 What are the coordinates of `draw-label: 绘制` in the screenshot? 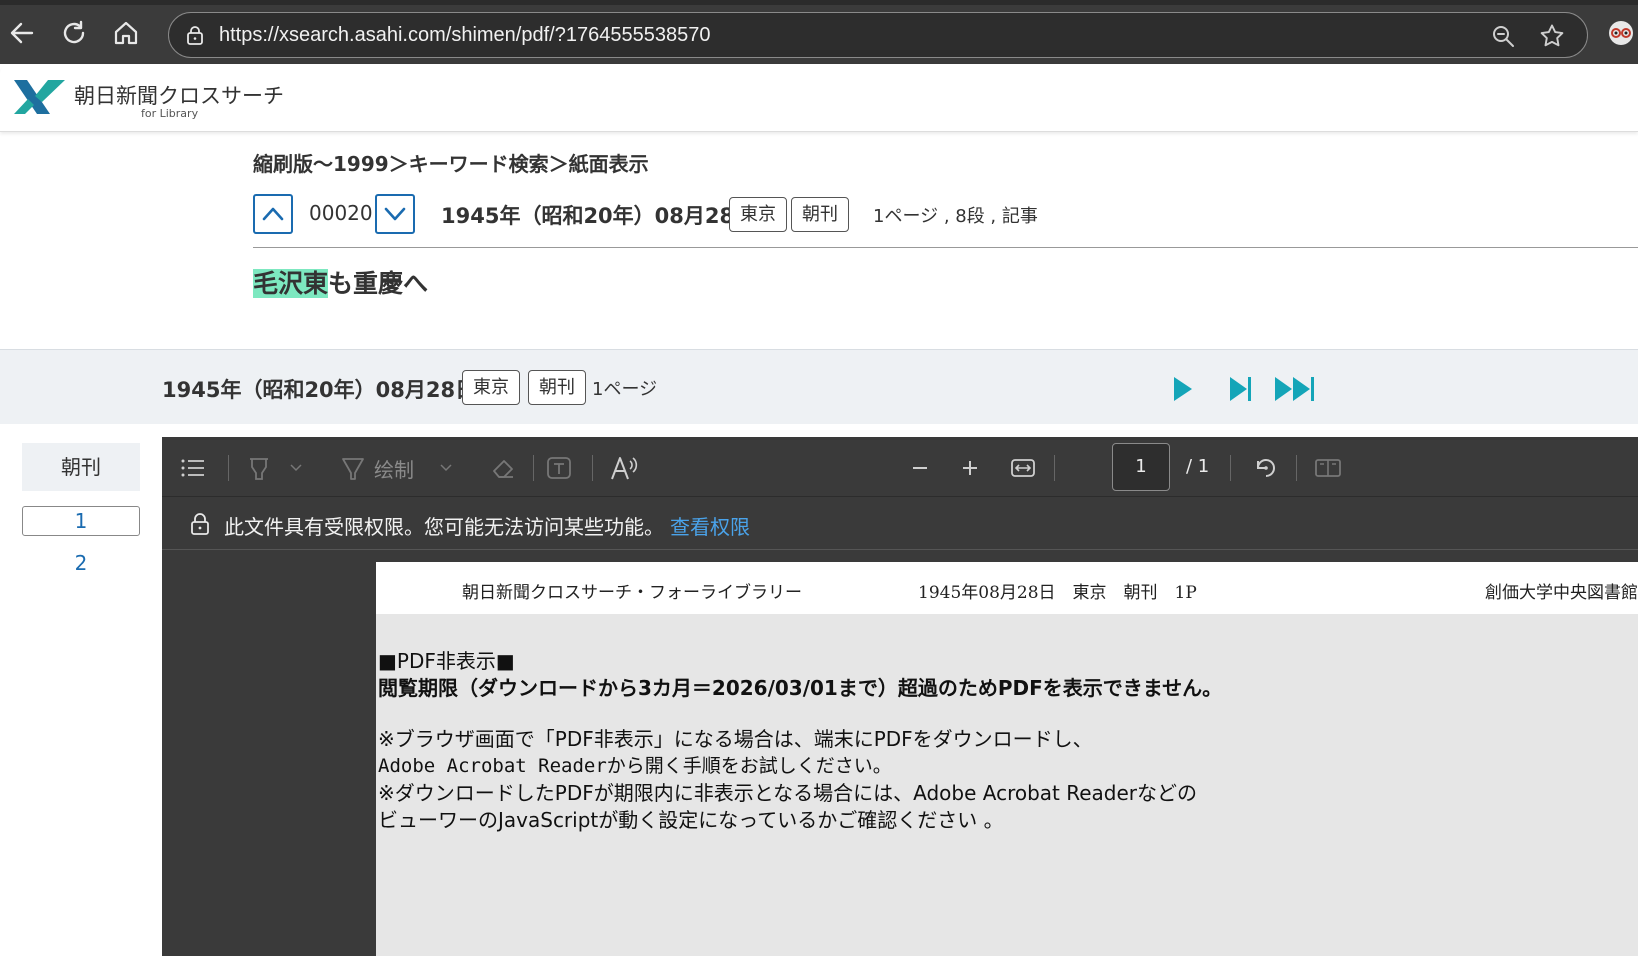 It's located at (394, 469).